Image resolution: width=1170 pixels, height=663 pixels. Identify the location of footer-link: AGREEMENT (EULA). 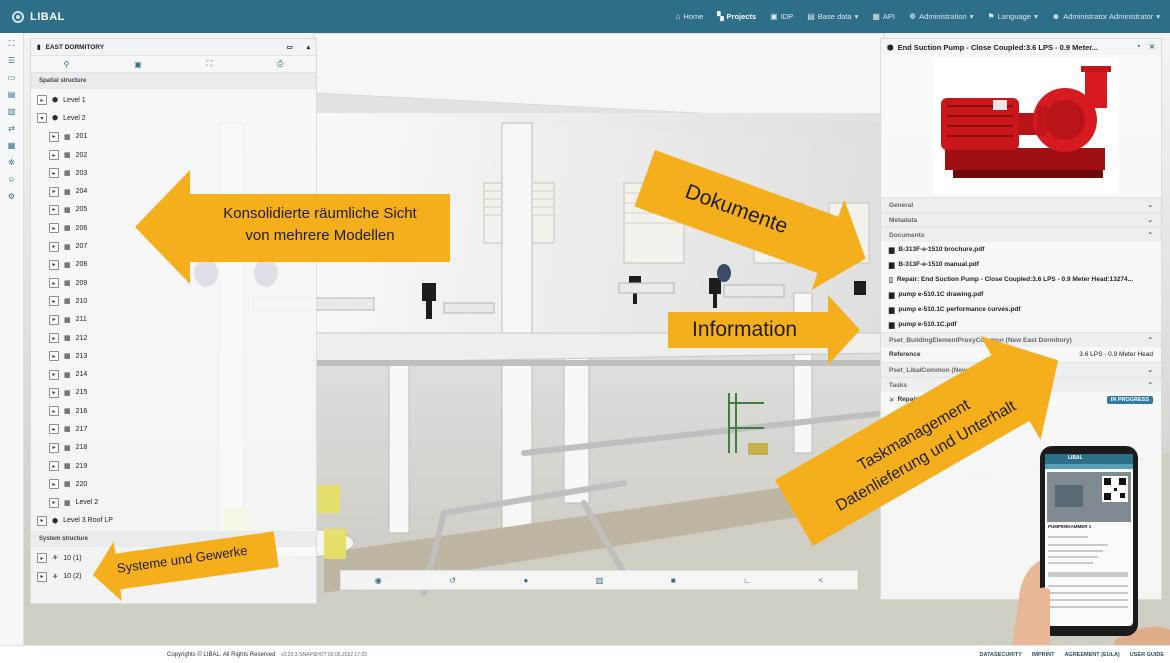
(1091, 655).